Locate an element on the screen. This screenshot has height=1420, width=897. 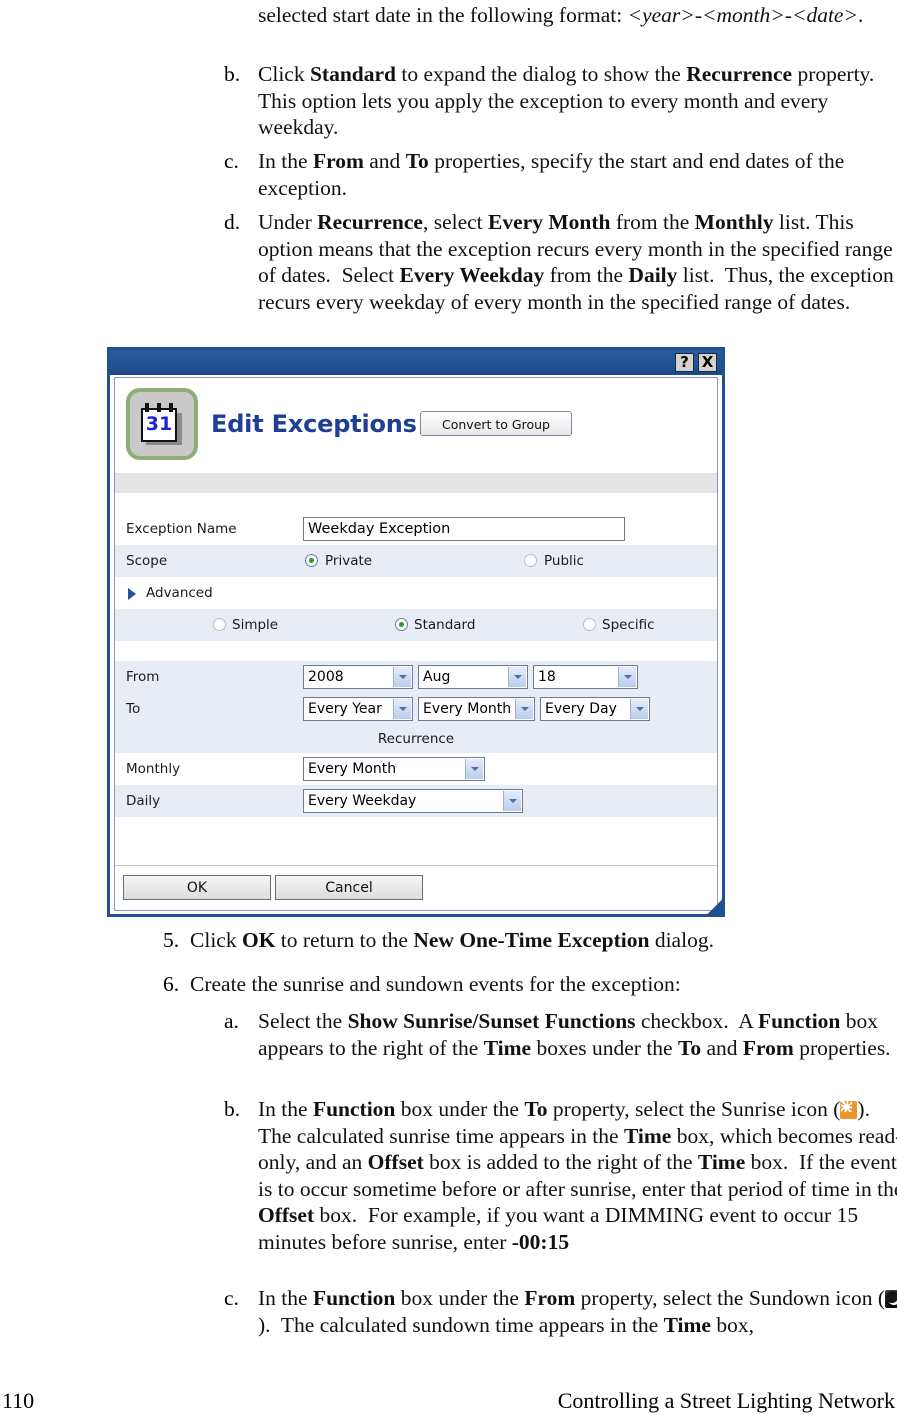
mode-standard-label: Standard is located at coordinates (445, 625).